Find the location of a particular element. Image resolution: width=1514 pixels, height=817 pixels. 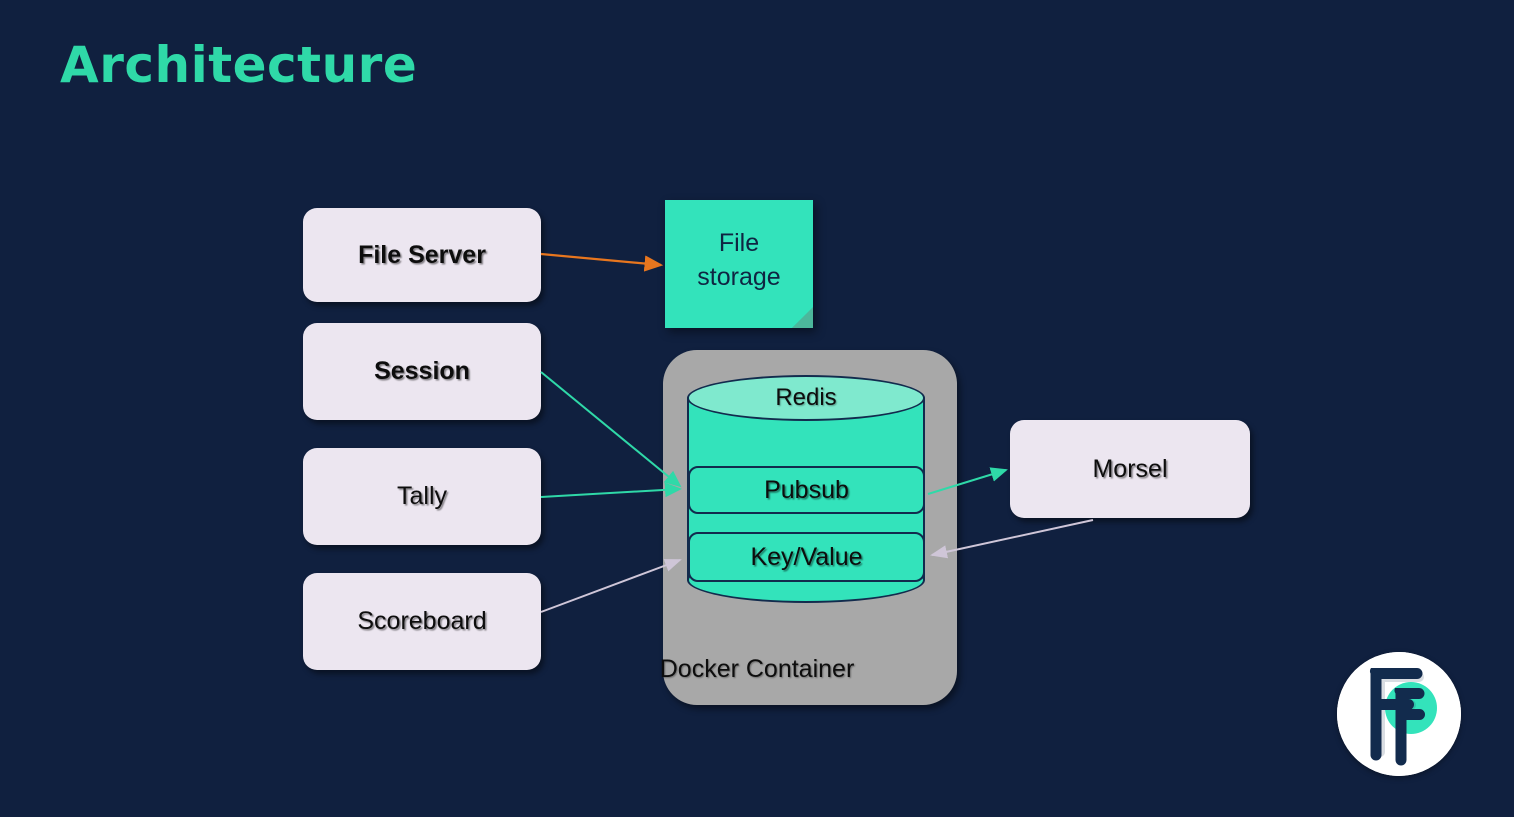

arrow-scoreboard-to-key-value is located at coordinates (611, 586).